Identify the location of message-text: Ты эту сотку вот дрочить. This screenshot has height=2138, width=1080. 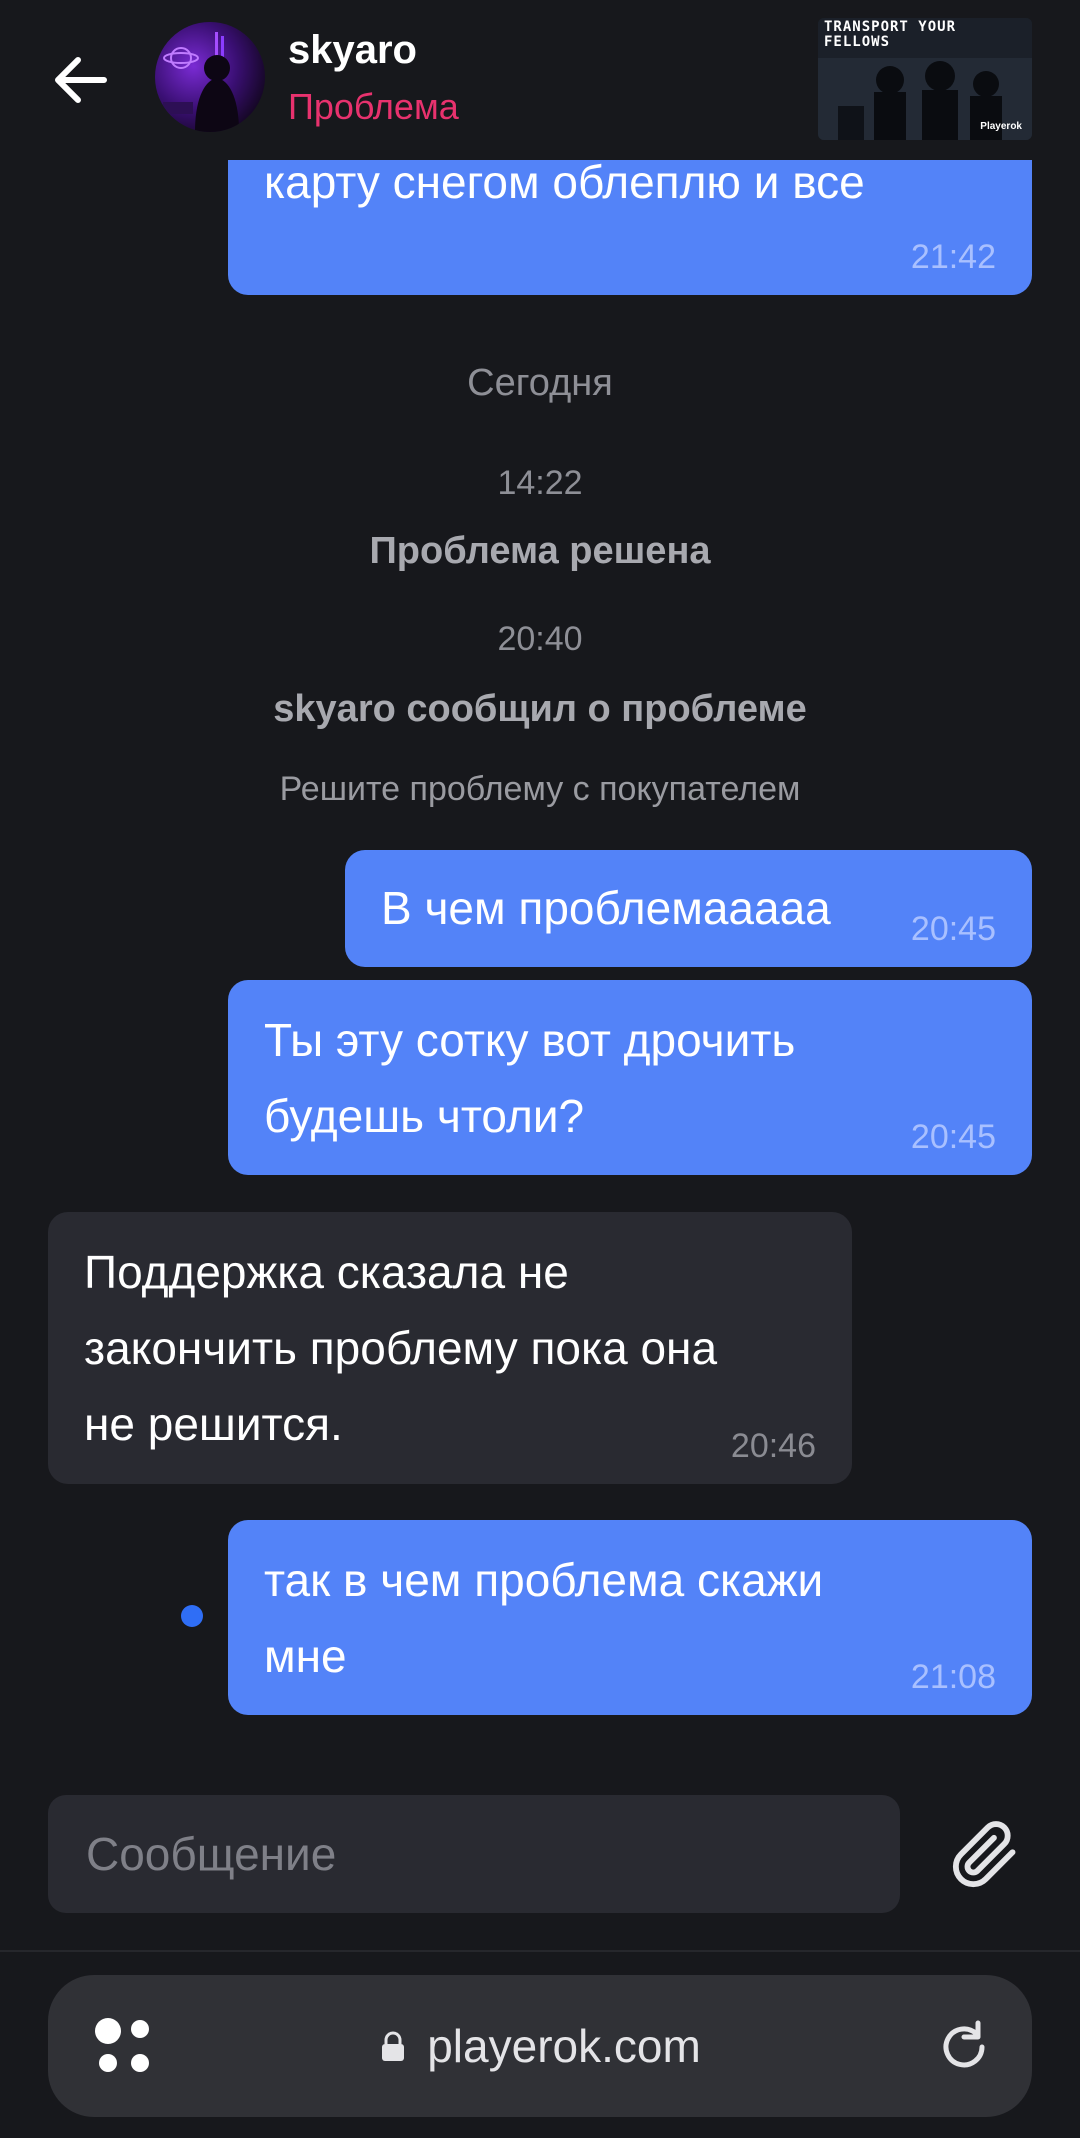
(530, 1040).